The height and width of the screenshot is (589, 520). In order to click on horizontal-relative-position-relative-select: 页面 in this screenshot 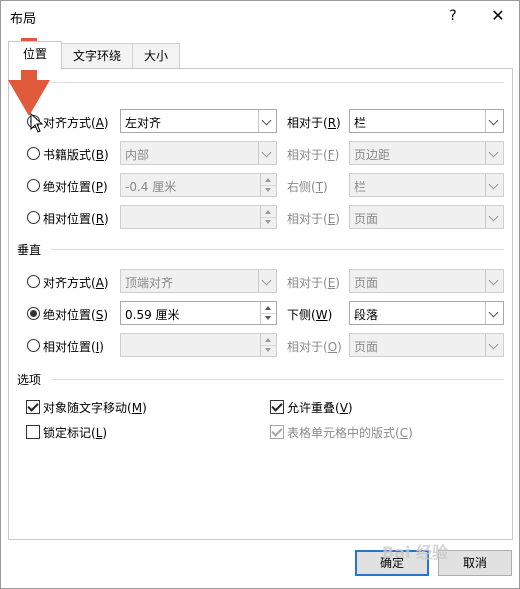, I will do `click(426, 217)`.